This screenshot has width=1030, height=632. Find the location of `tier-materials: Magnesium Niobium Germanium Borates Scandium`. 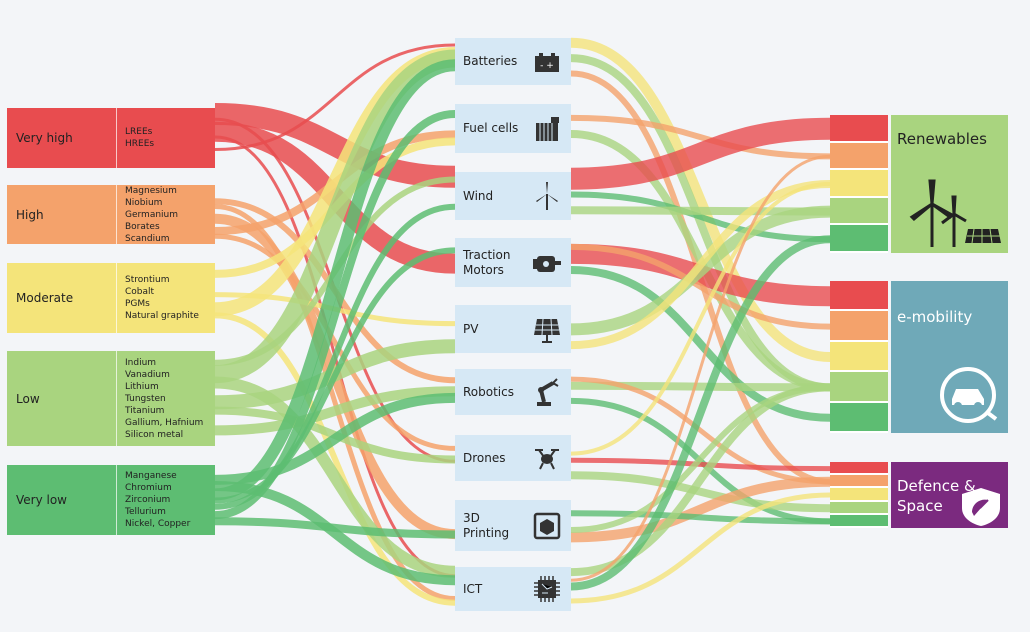

tier-materials: Magnesium Niobium Germanium Borates Scandium is located at coordinates (166, 214).